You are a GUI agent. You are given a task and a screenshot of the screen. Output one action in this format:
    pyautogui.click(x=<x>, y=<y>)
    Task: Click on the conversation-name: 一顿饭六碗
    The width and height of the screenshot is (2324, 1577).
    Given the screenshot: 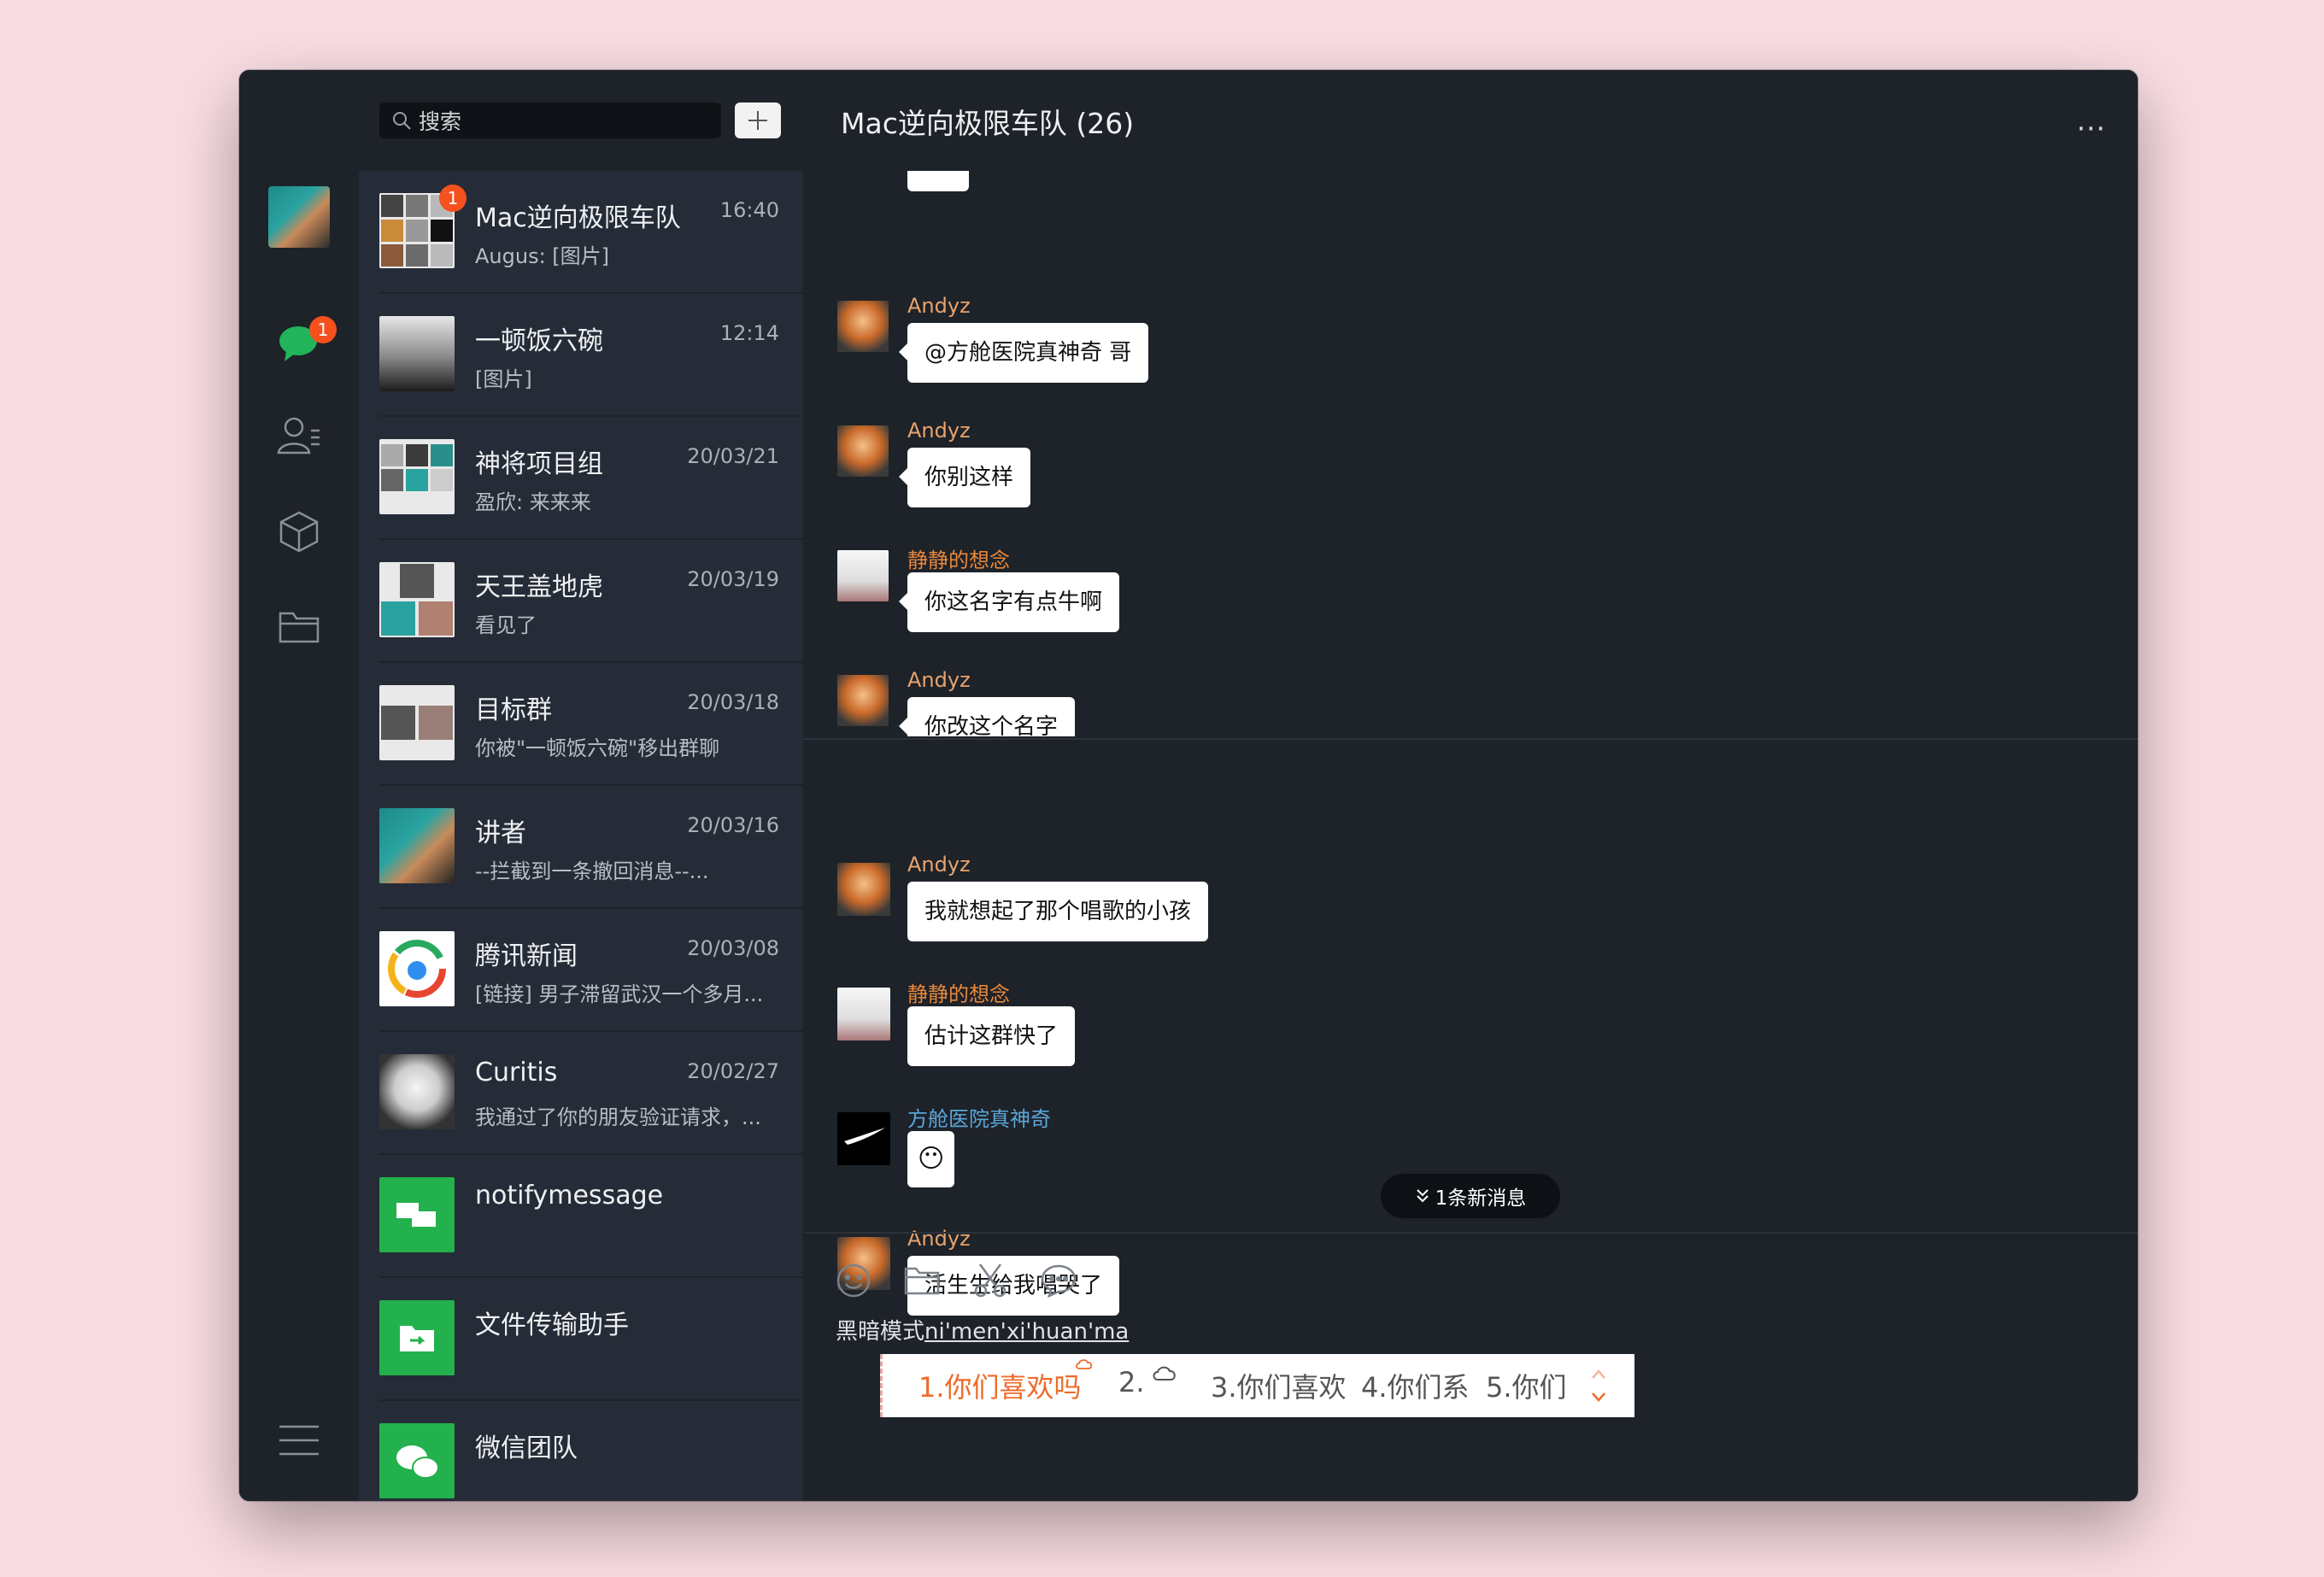 What is the action you would take?
    pyautogui.click(x=539, y=341)
    